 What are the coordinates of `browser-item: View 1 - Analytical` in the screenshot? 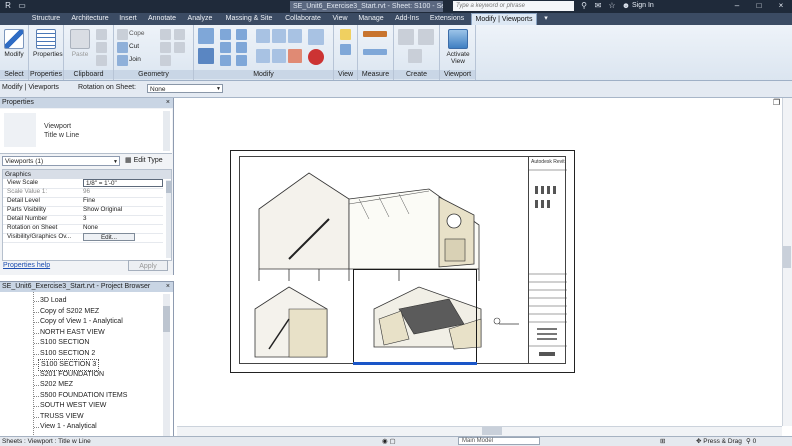 It's located at (68, 427).